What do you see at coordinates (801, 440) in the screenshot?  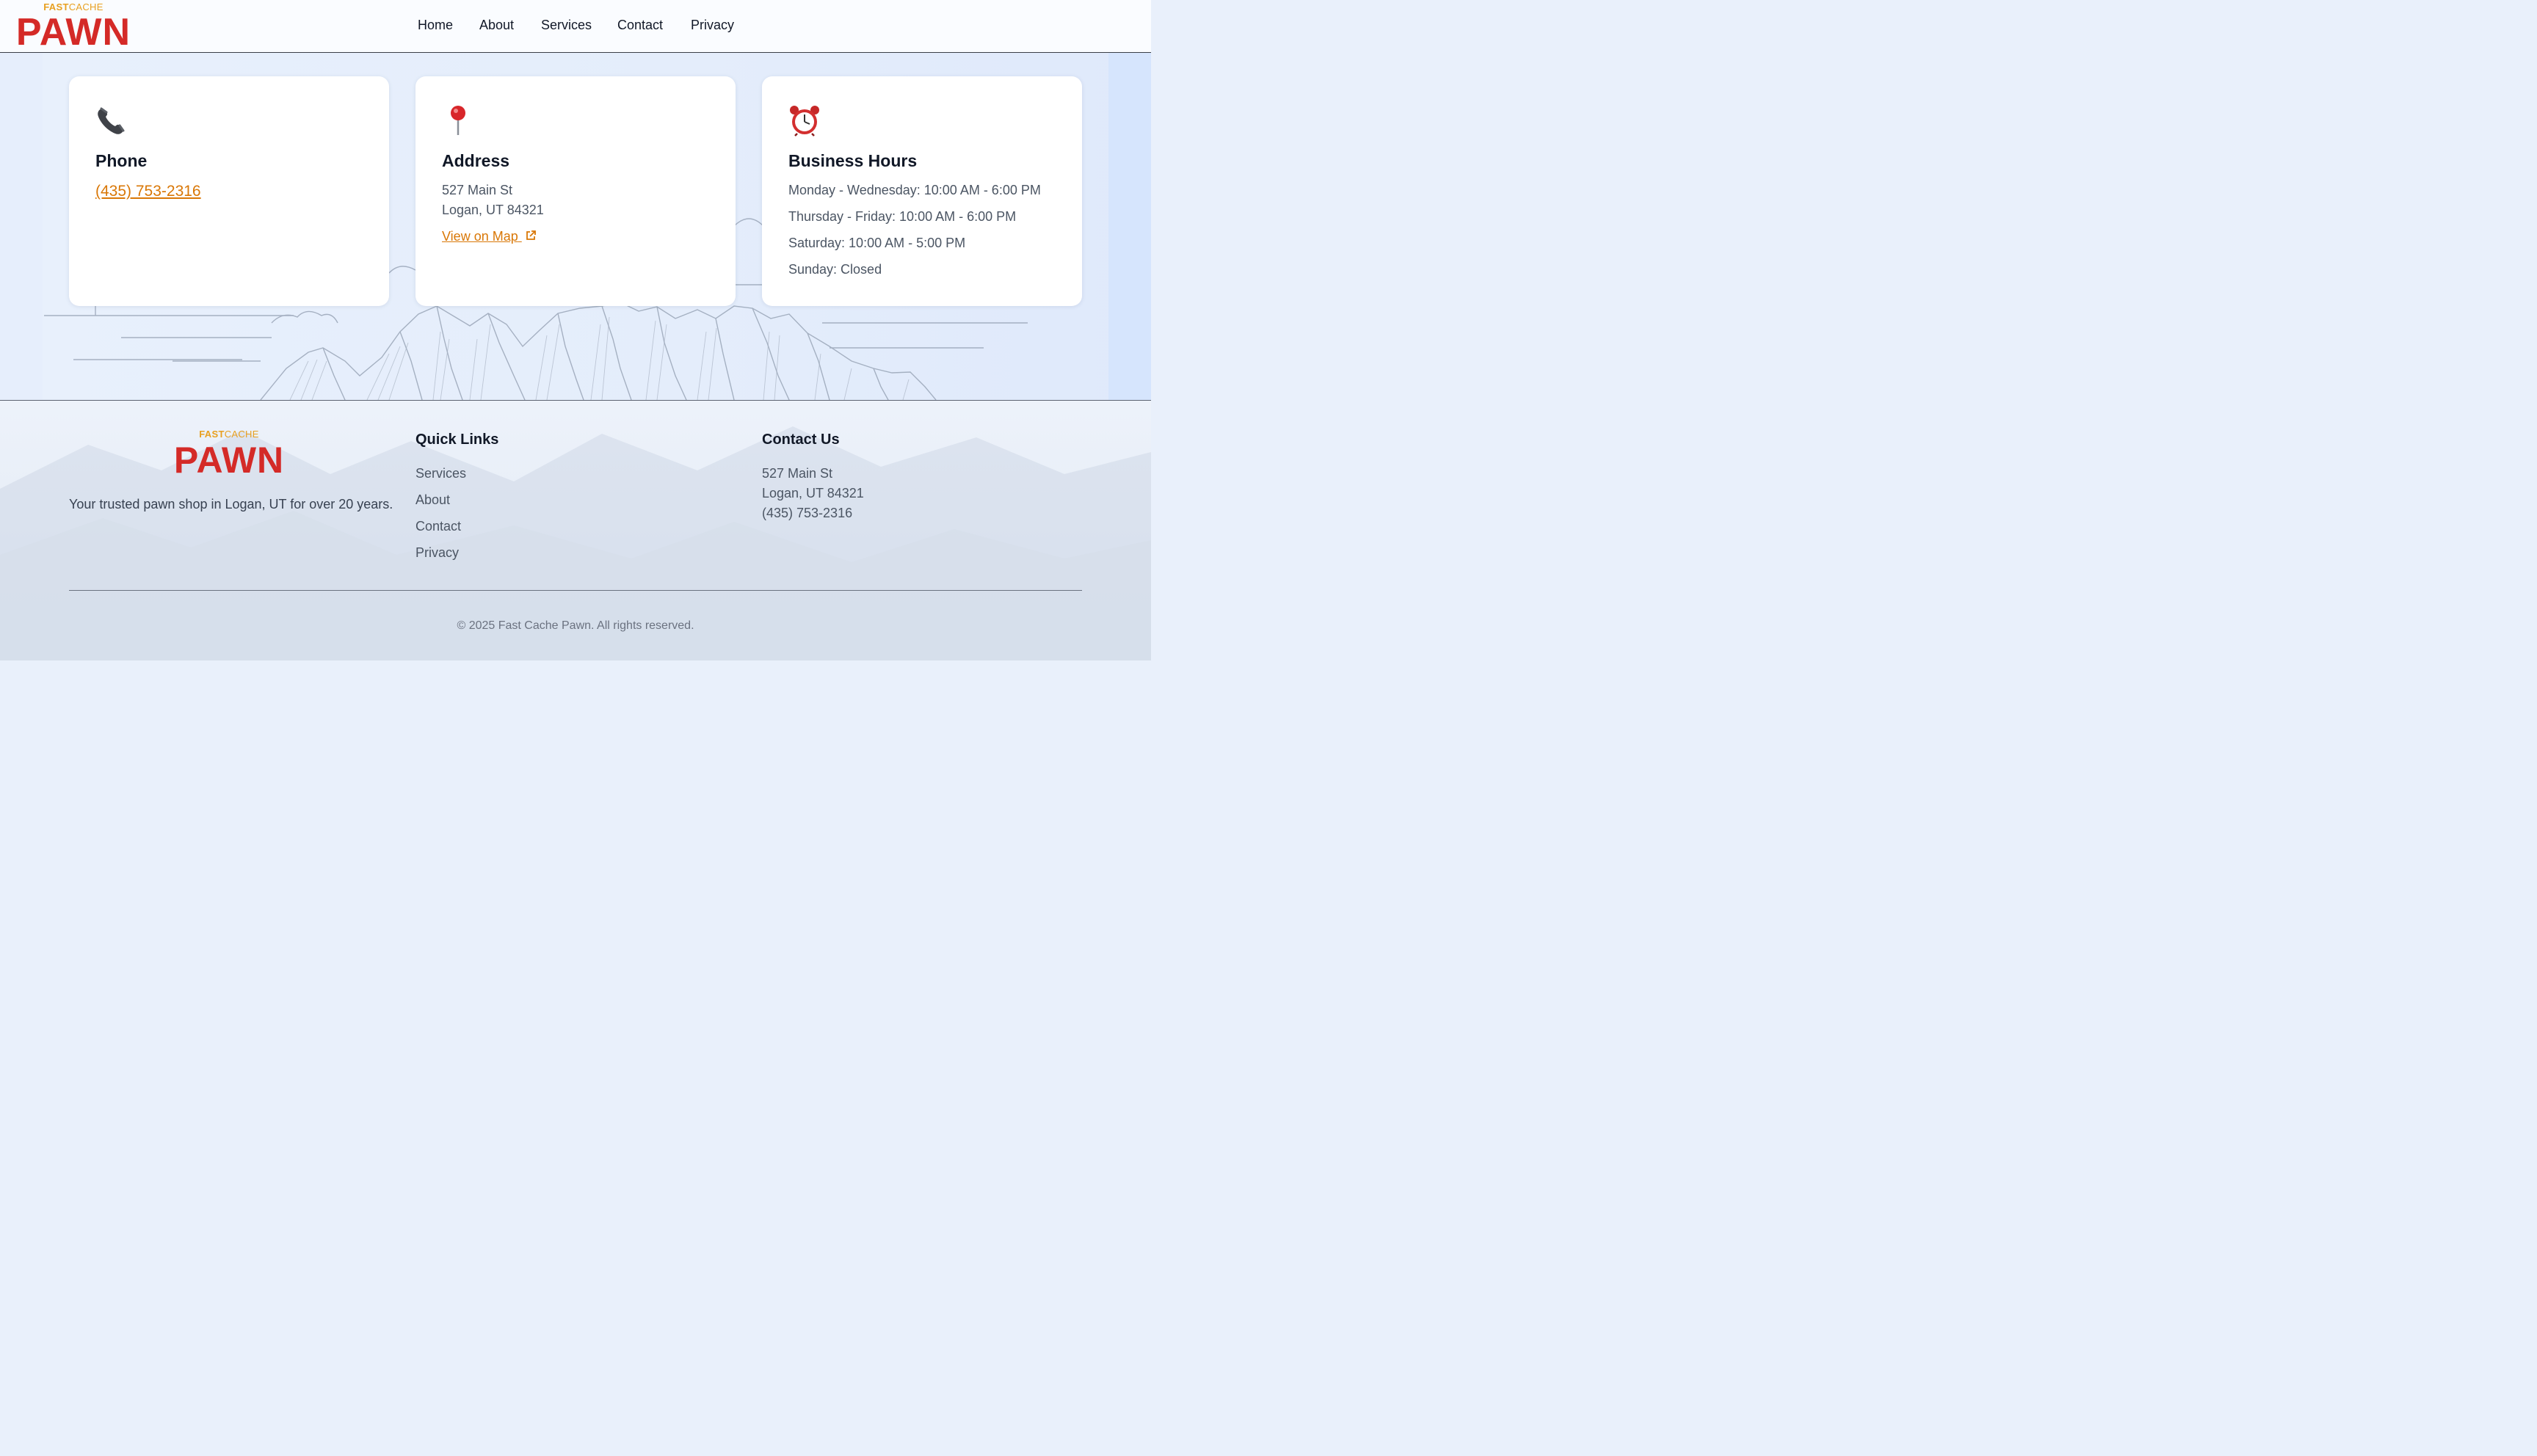 I see `contact-us-title: Contact Us` at bounding box center [801, 440].